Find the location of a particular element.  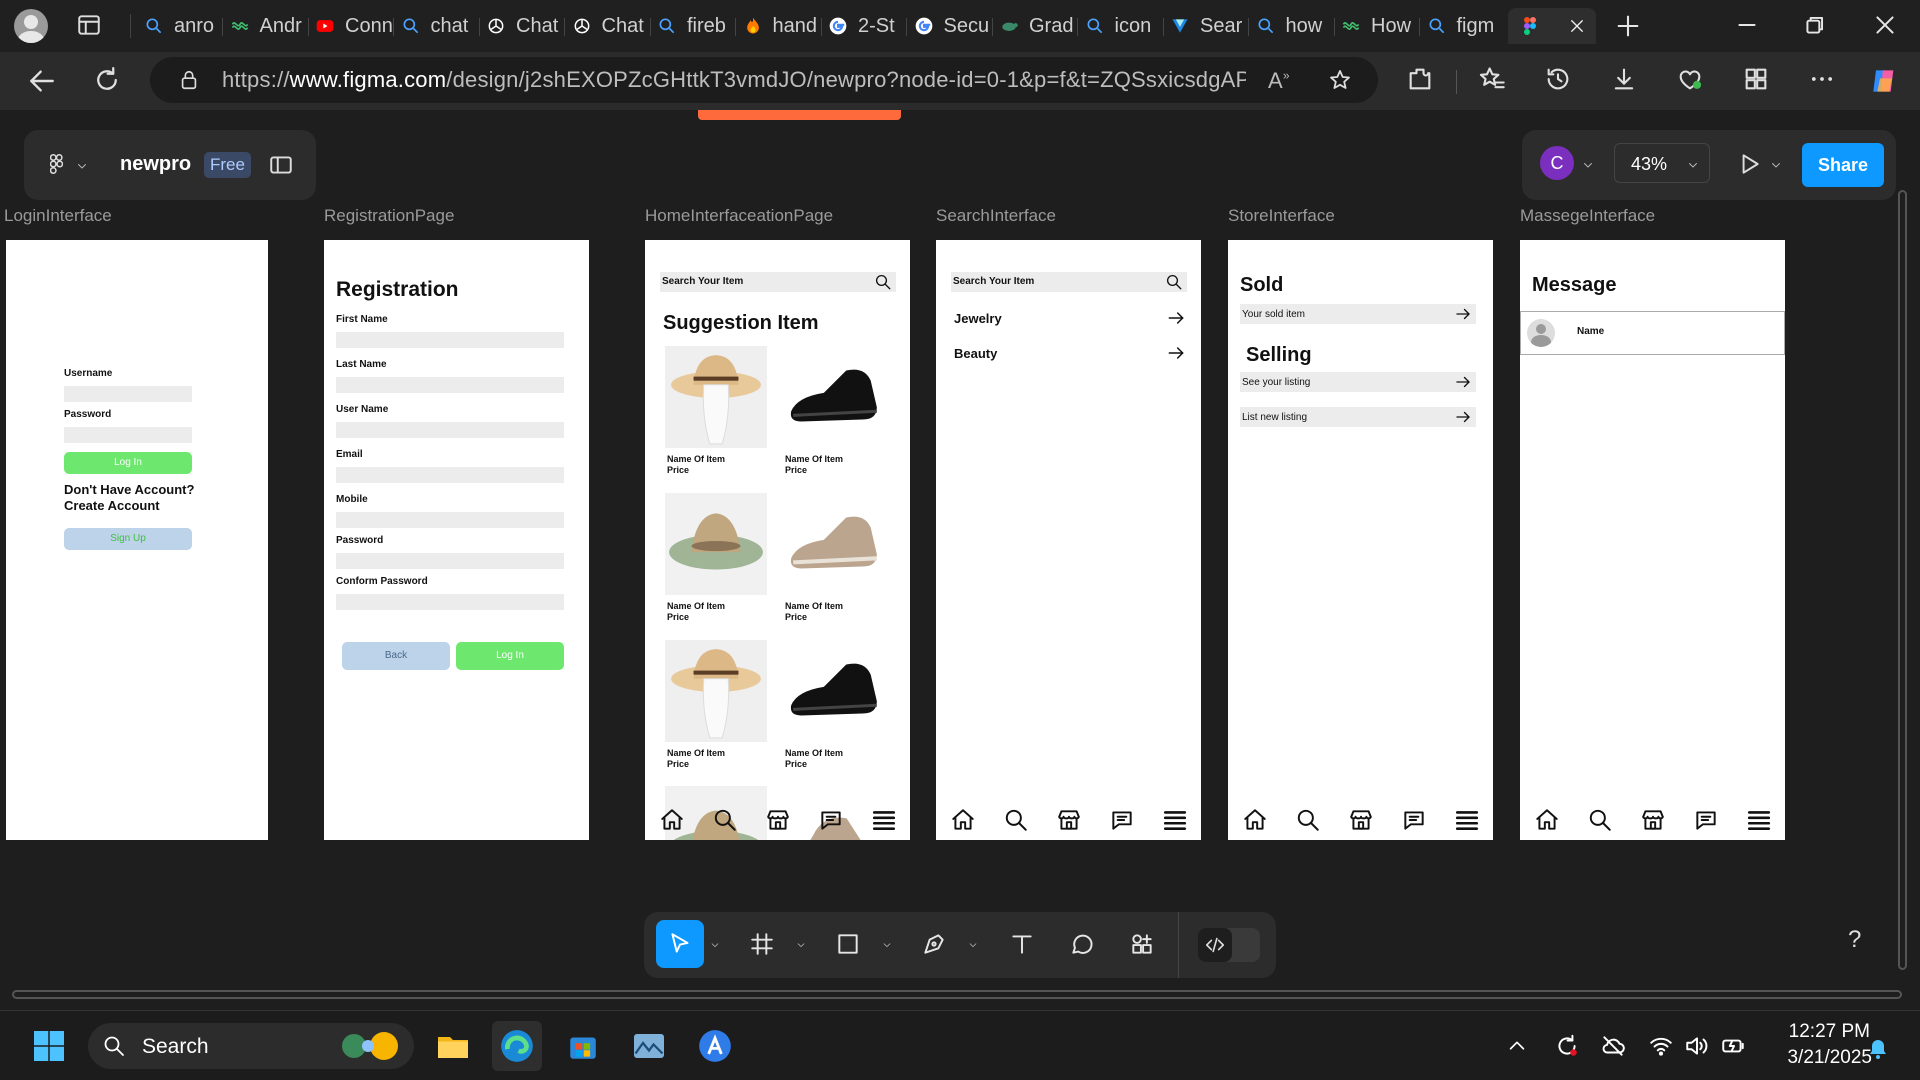

register-login-button: Log In is located at coordinates (510, 656).